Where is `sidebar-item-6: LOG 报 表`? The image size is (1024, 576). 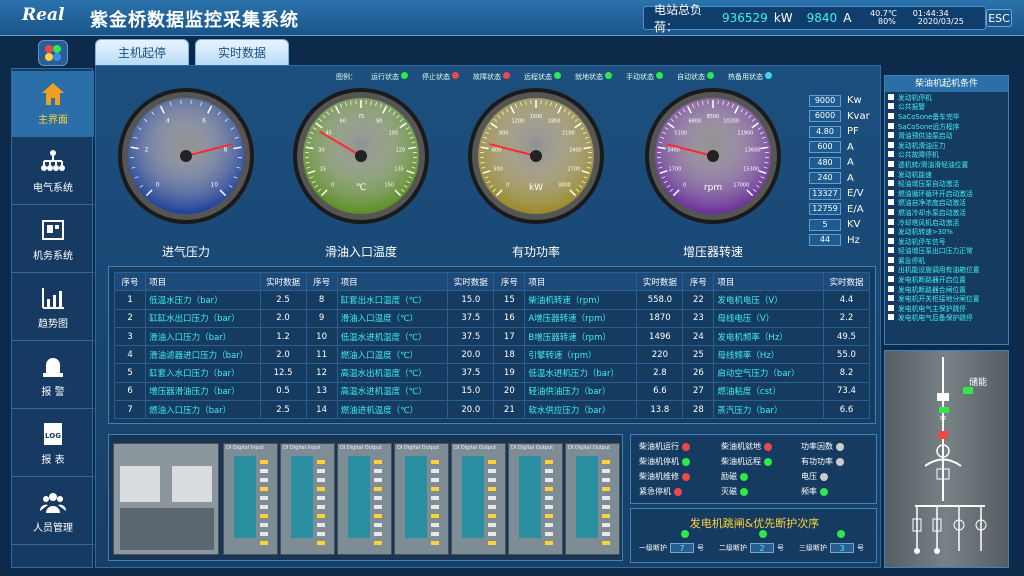
sidebar-item-6: LOG 报 表 is located at coordinates (53, 444).